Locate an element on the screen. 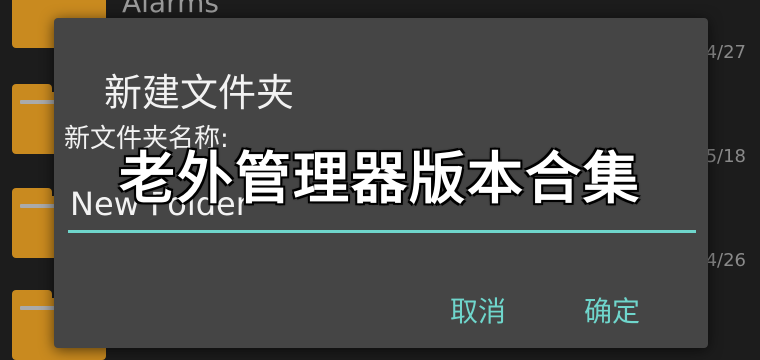 The image size is (760, 360). file-date: 4/27 is located at coordinates (725, 52).